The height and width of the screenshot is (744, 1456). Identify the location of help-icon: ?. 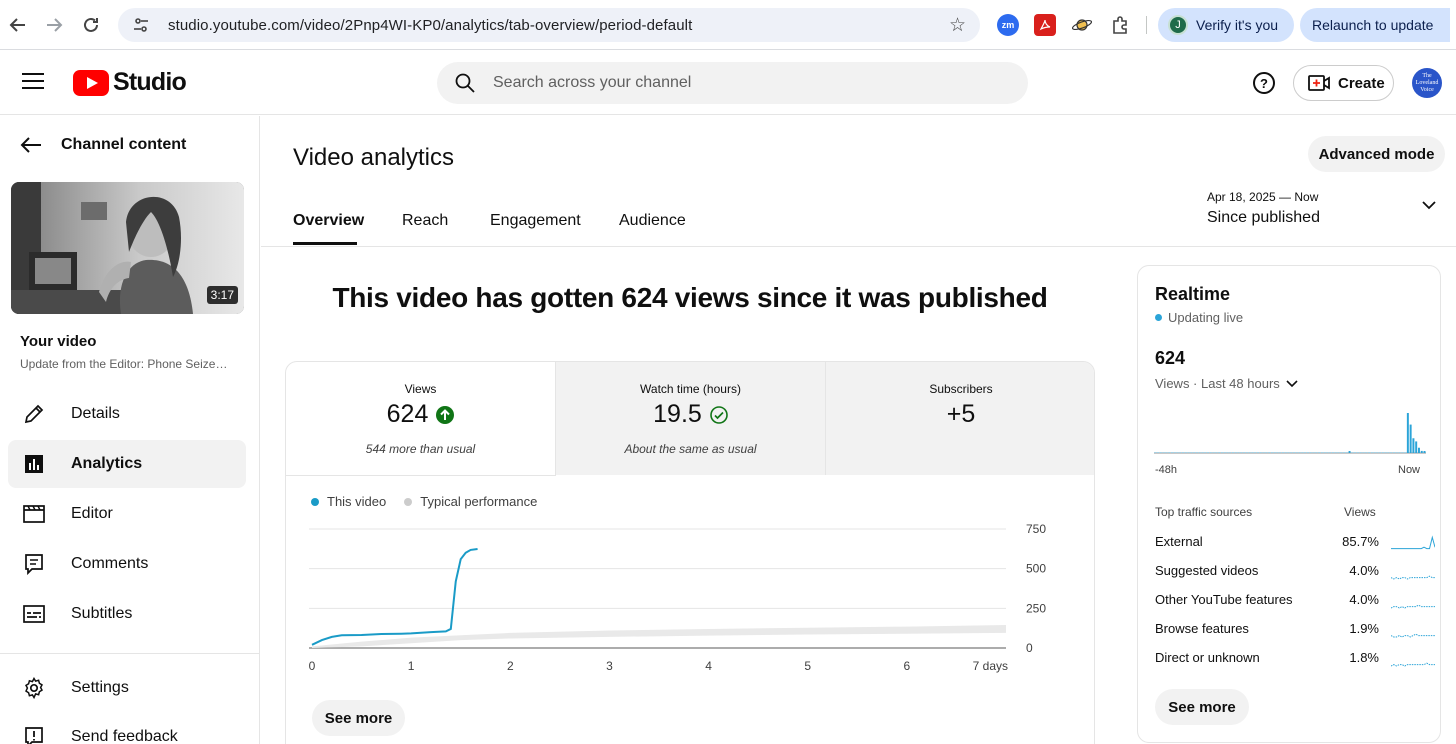
(1264, 83).